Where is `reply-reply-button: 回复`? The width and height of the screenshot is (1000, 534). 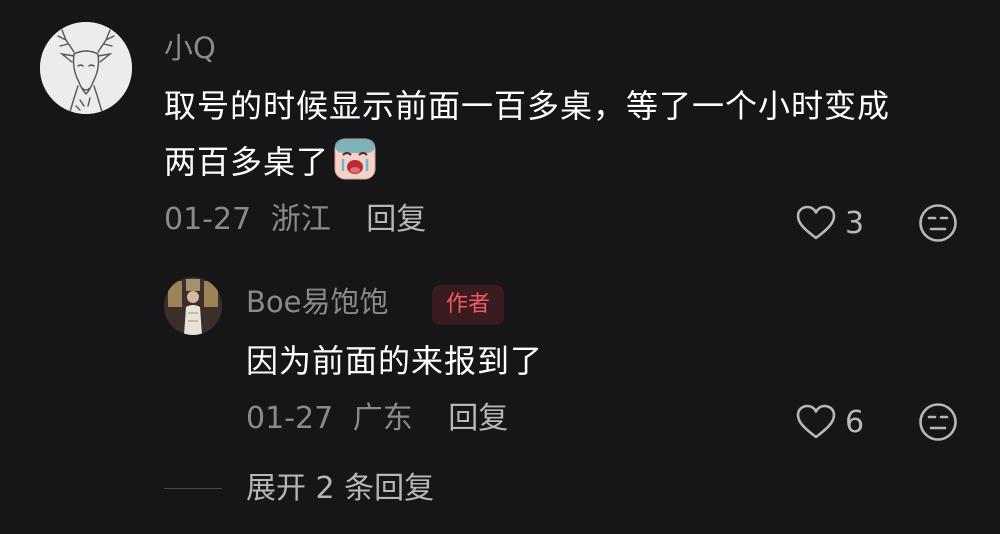
reply-reply-button: 回复 is located at coordinates (478, 418).